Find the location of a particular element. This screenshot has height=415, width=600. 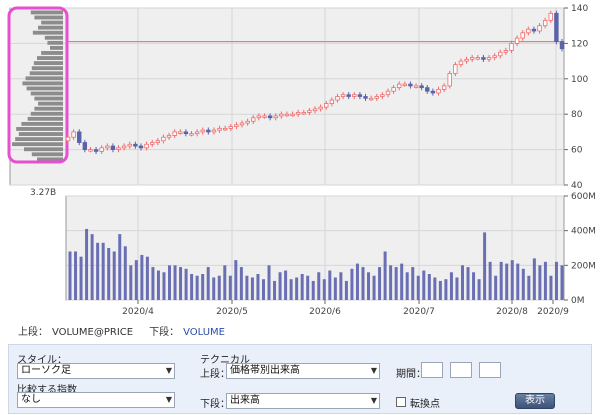

technical-upper-select: 価格帯別出来高 ▼ is located at coordinates (303, 371).